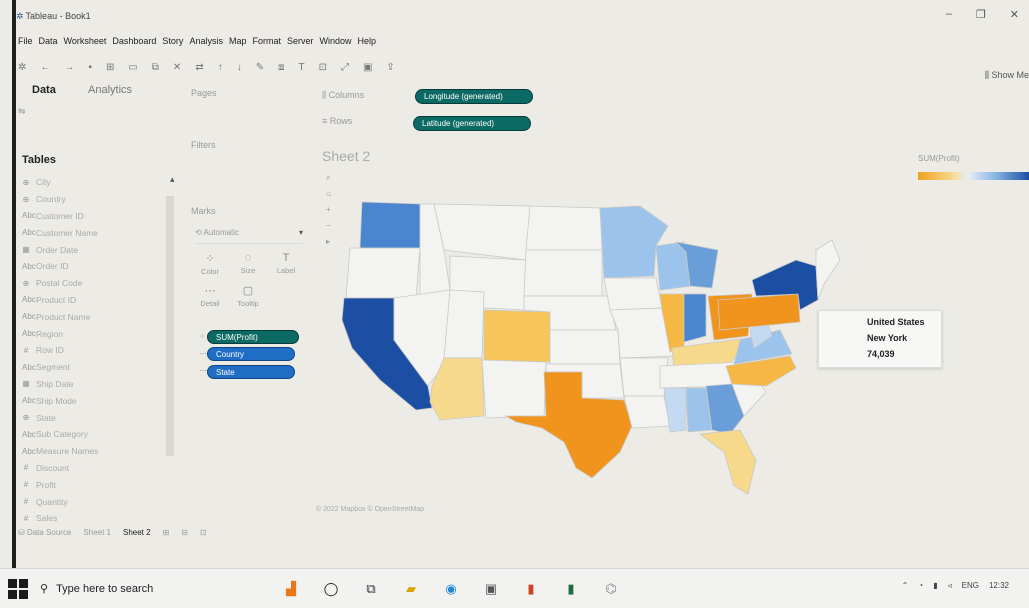 The image size is (1029, 608). Describe the element at coordinates (336, 41) in the screenshot. I see `menu-window: Window` at that location.